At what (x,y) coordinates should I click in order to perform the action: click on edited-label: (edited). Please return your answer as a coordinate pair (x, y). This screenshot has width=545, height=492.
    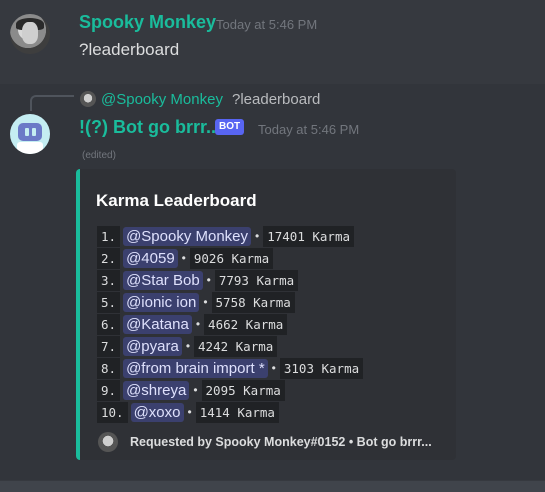
    Looking at the image, I should click on (99, 155).